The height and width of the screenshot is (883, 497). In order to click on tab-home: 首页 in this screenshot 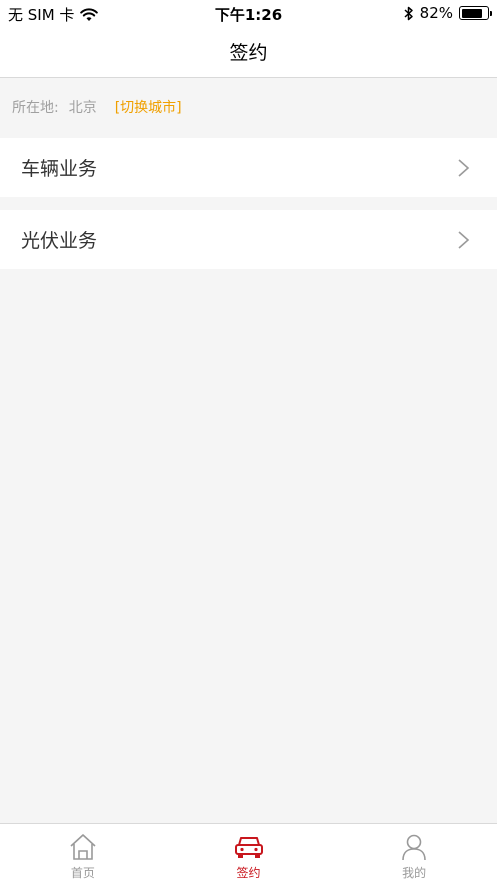, I will do `click(83, 853)`.